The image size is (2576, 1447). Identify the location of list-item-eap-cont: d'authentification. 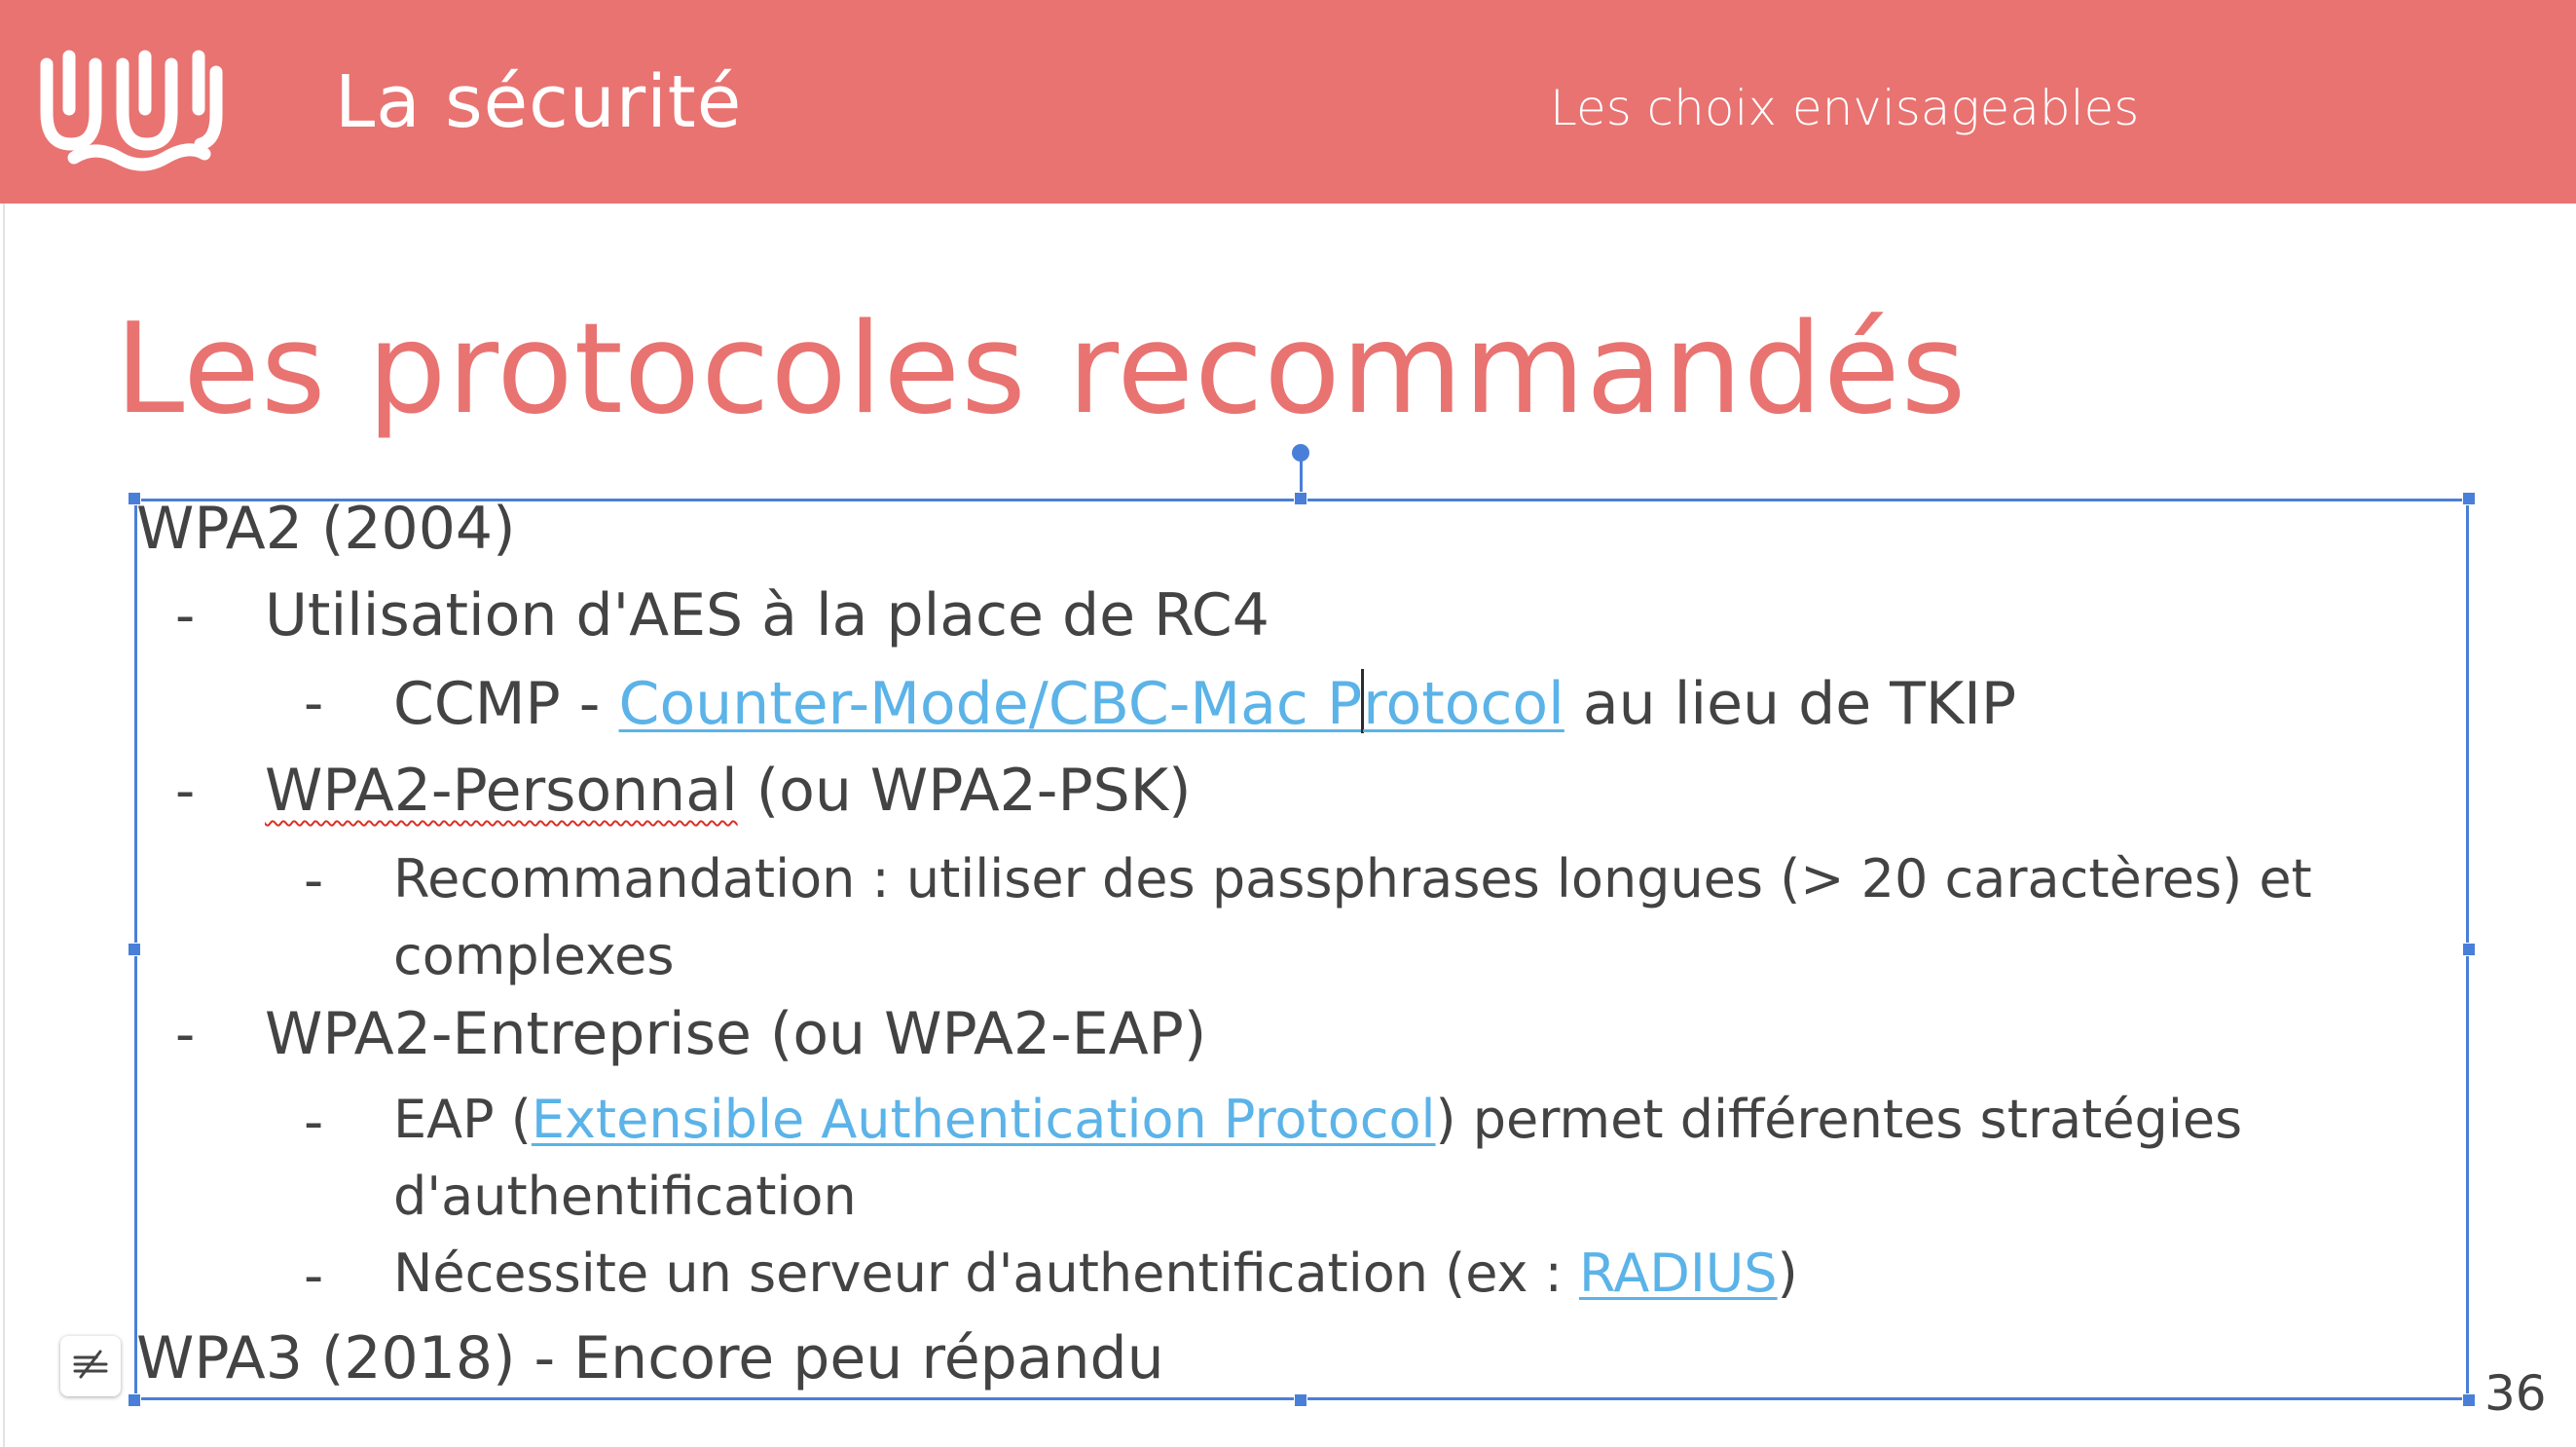
(625, 1196).